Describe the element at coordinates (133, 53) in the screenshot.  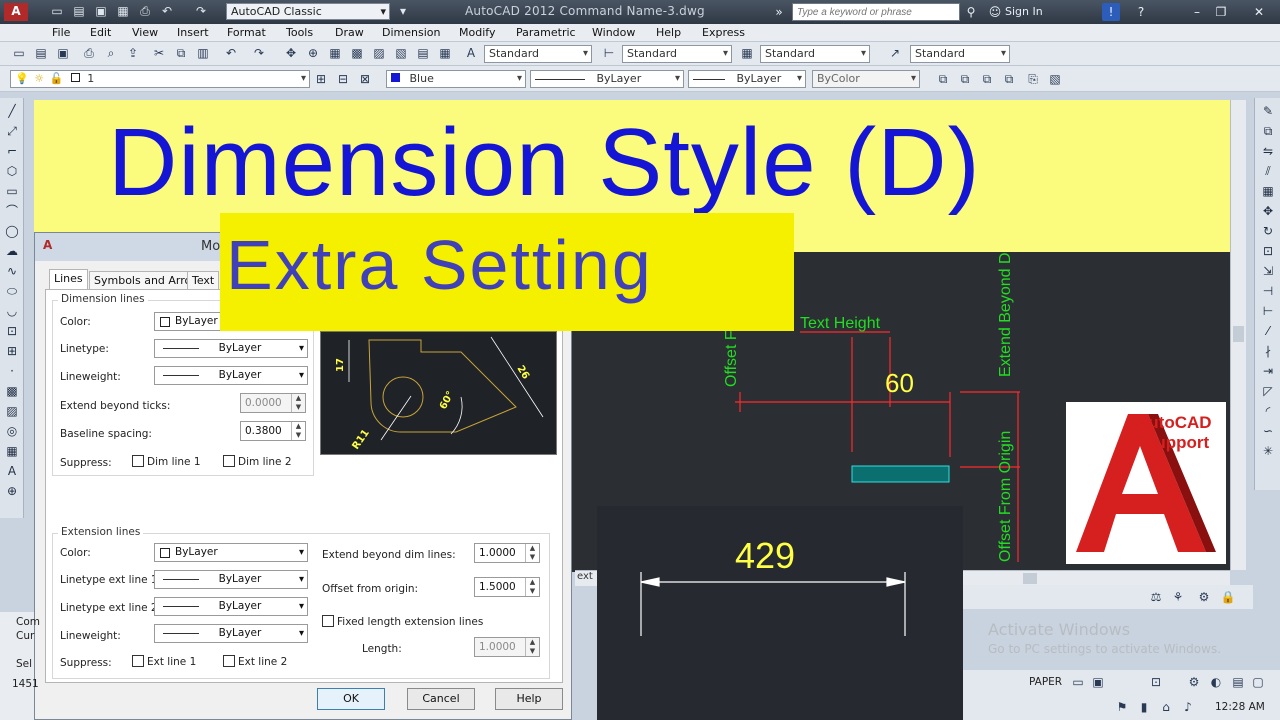
I see `publish-icon: ⇪` at that location.